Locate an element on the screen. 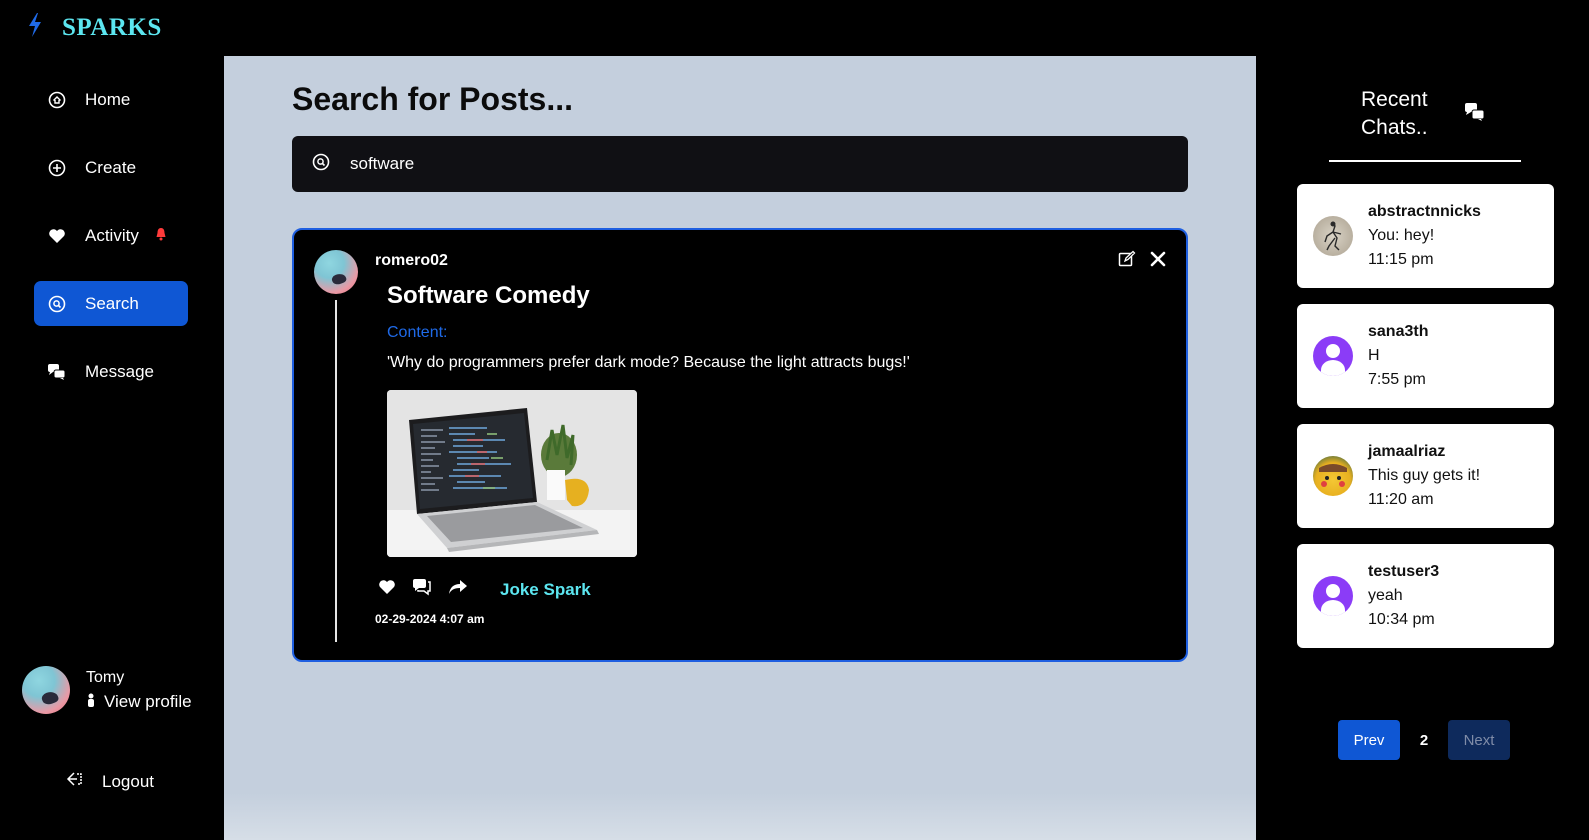 The width and height of the screenshot is (1589, 840). person-icon is located at coordinates (91, 702).